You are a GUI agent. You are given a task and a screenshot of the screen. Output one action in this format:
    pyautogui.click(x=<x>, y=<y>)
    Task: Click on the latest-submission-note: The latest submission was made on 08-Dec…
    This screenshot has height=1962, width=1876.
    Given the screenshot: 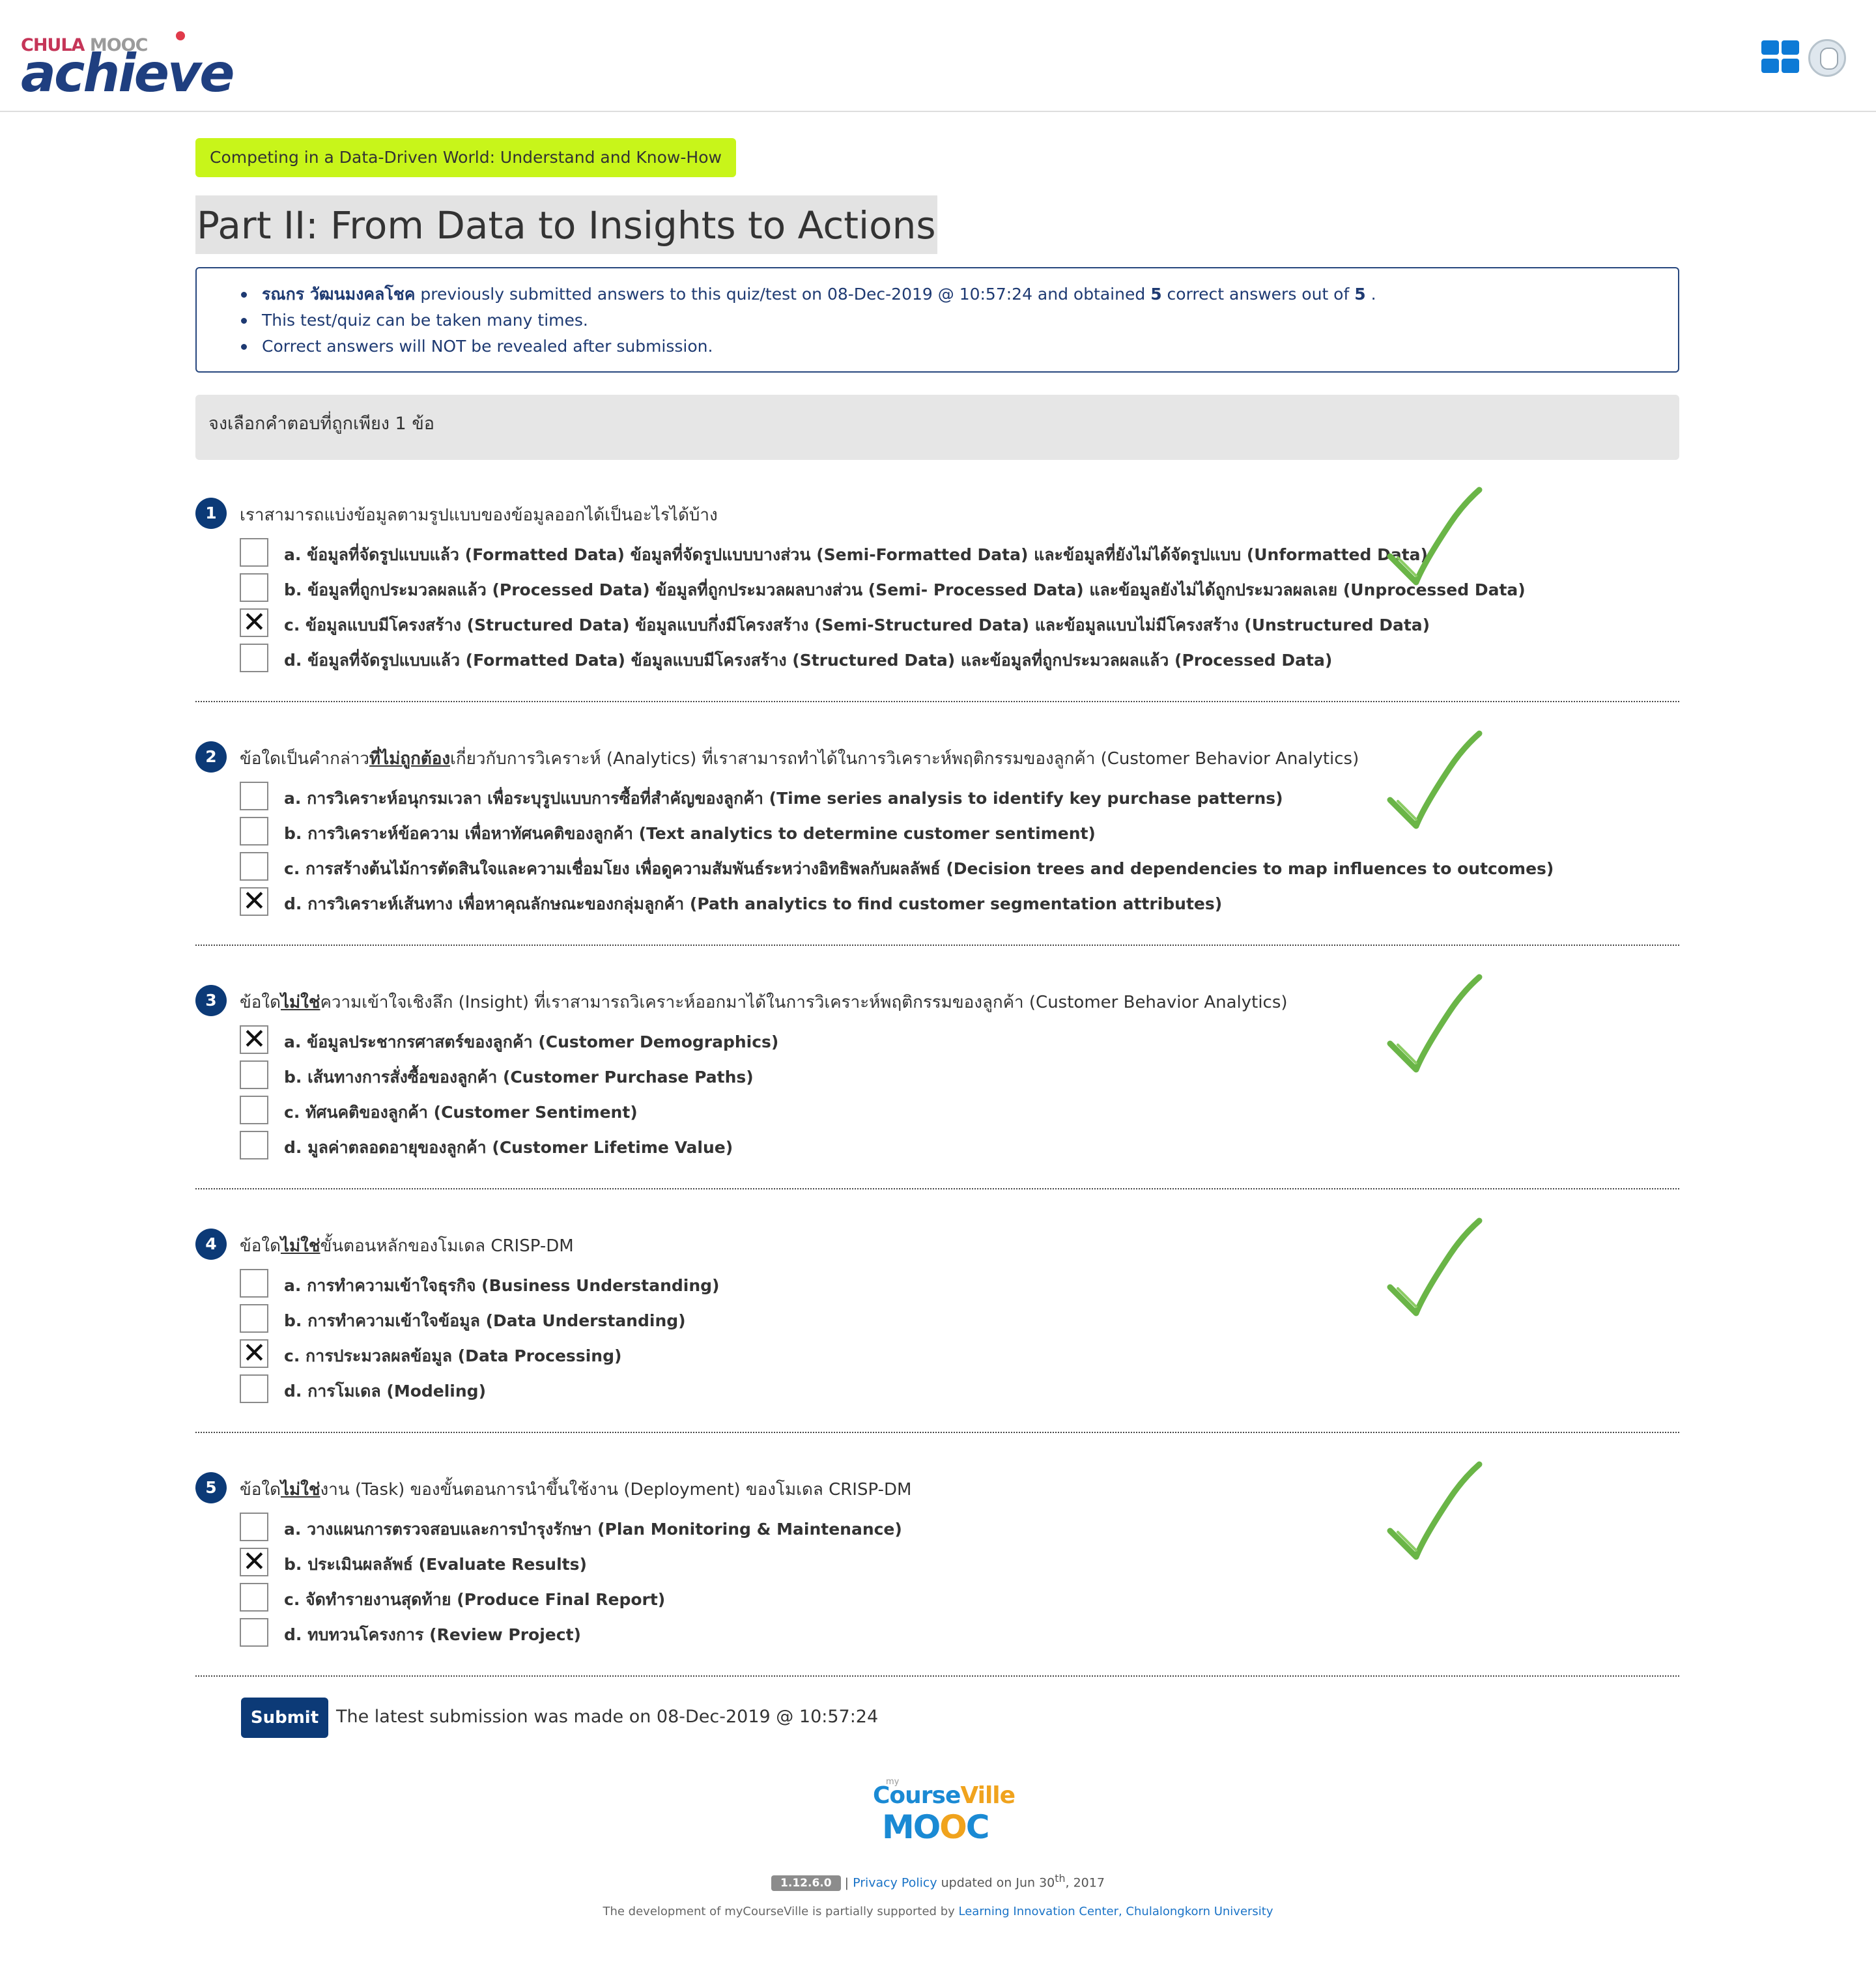 What is the action you would take?
    pyautogui.click(x=607, y=1717)
    